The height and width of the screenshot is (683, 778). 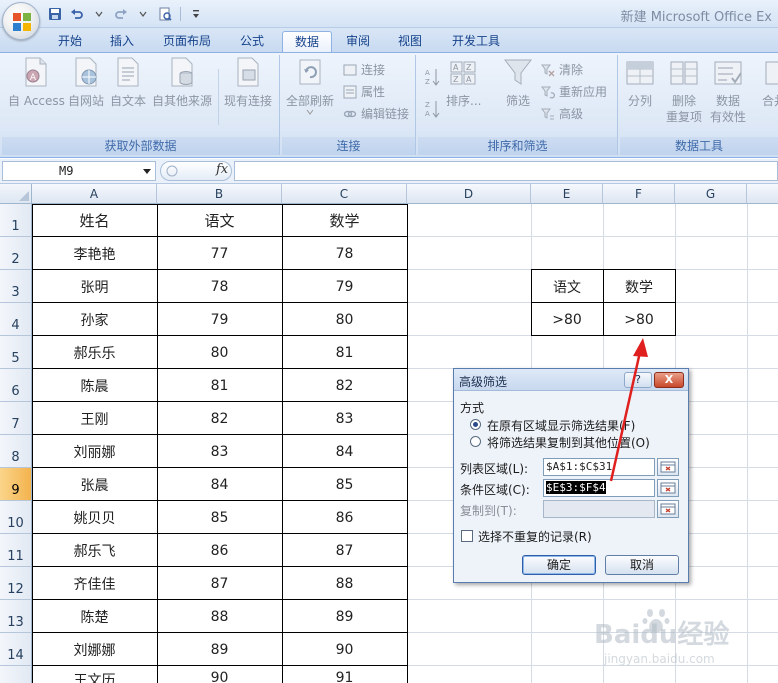 I want to click on save-icon, so click(x=55, y=14).